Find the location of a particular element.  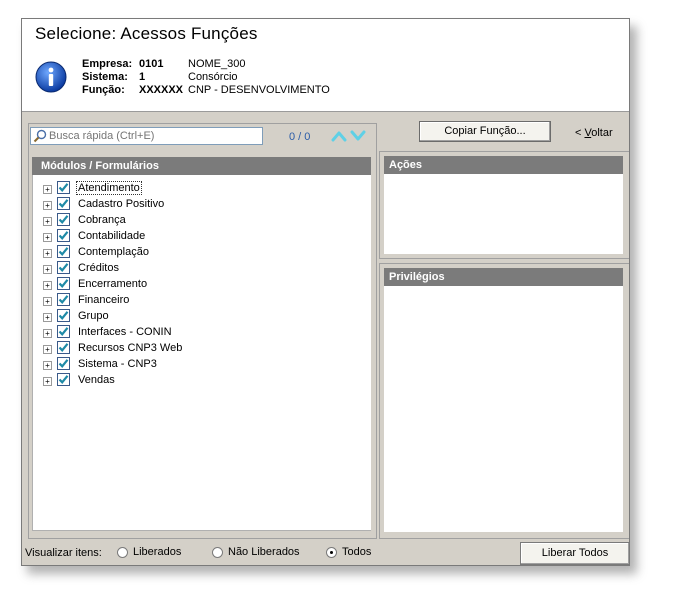

sistema-code: 1 is located at coordinates (142, 77).